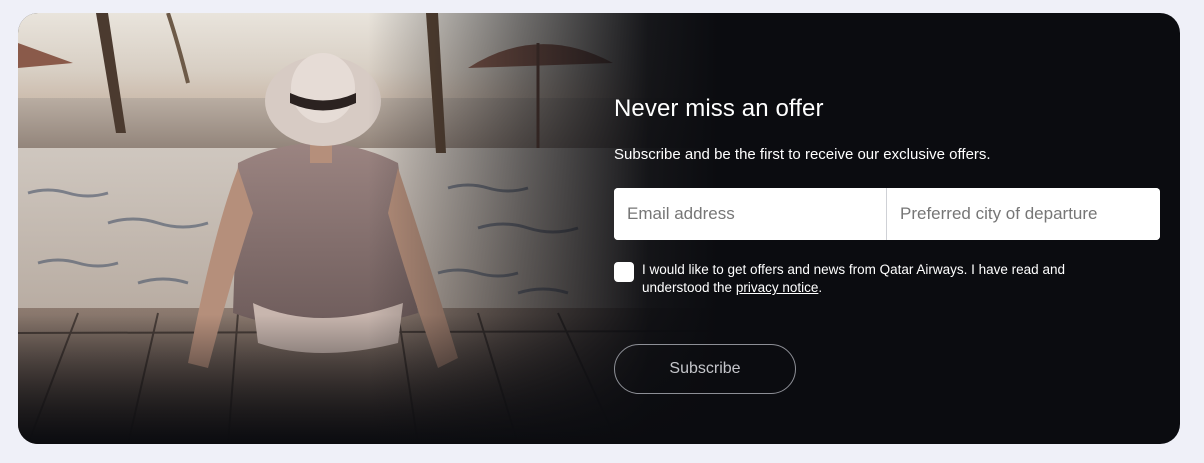 The image size is (1204, 463). I want to click on consent-suffix: ., so click(820, 287).